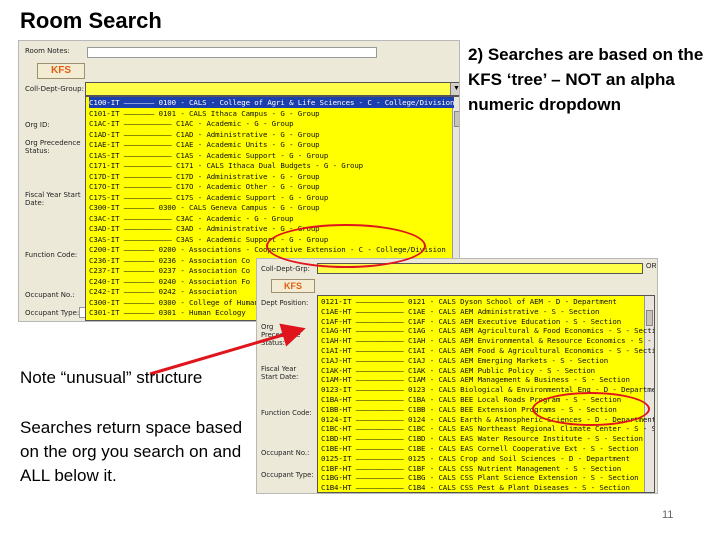  I want to click on note-unusual-structure: Note “unusual” structure, so click(111, 377).